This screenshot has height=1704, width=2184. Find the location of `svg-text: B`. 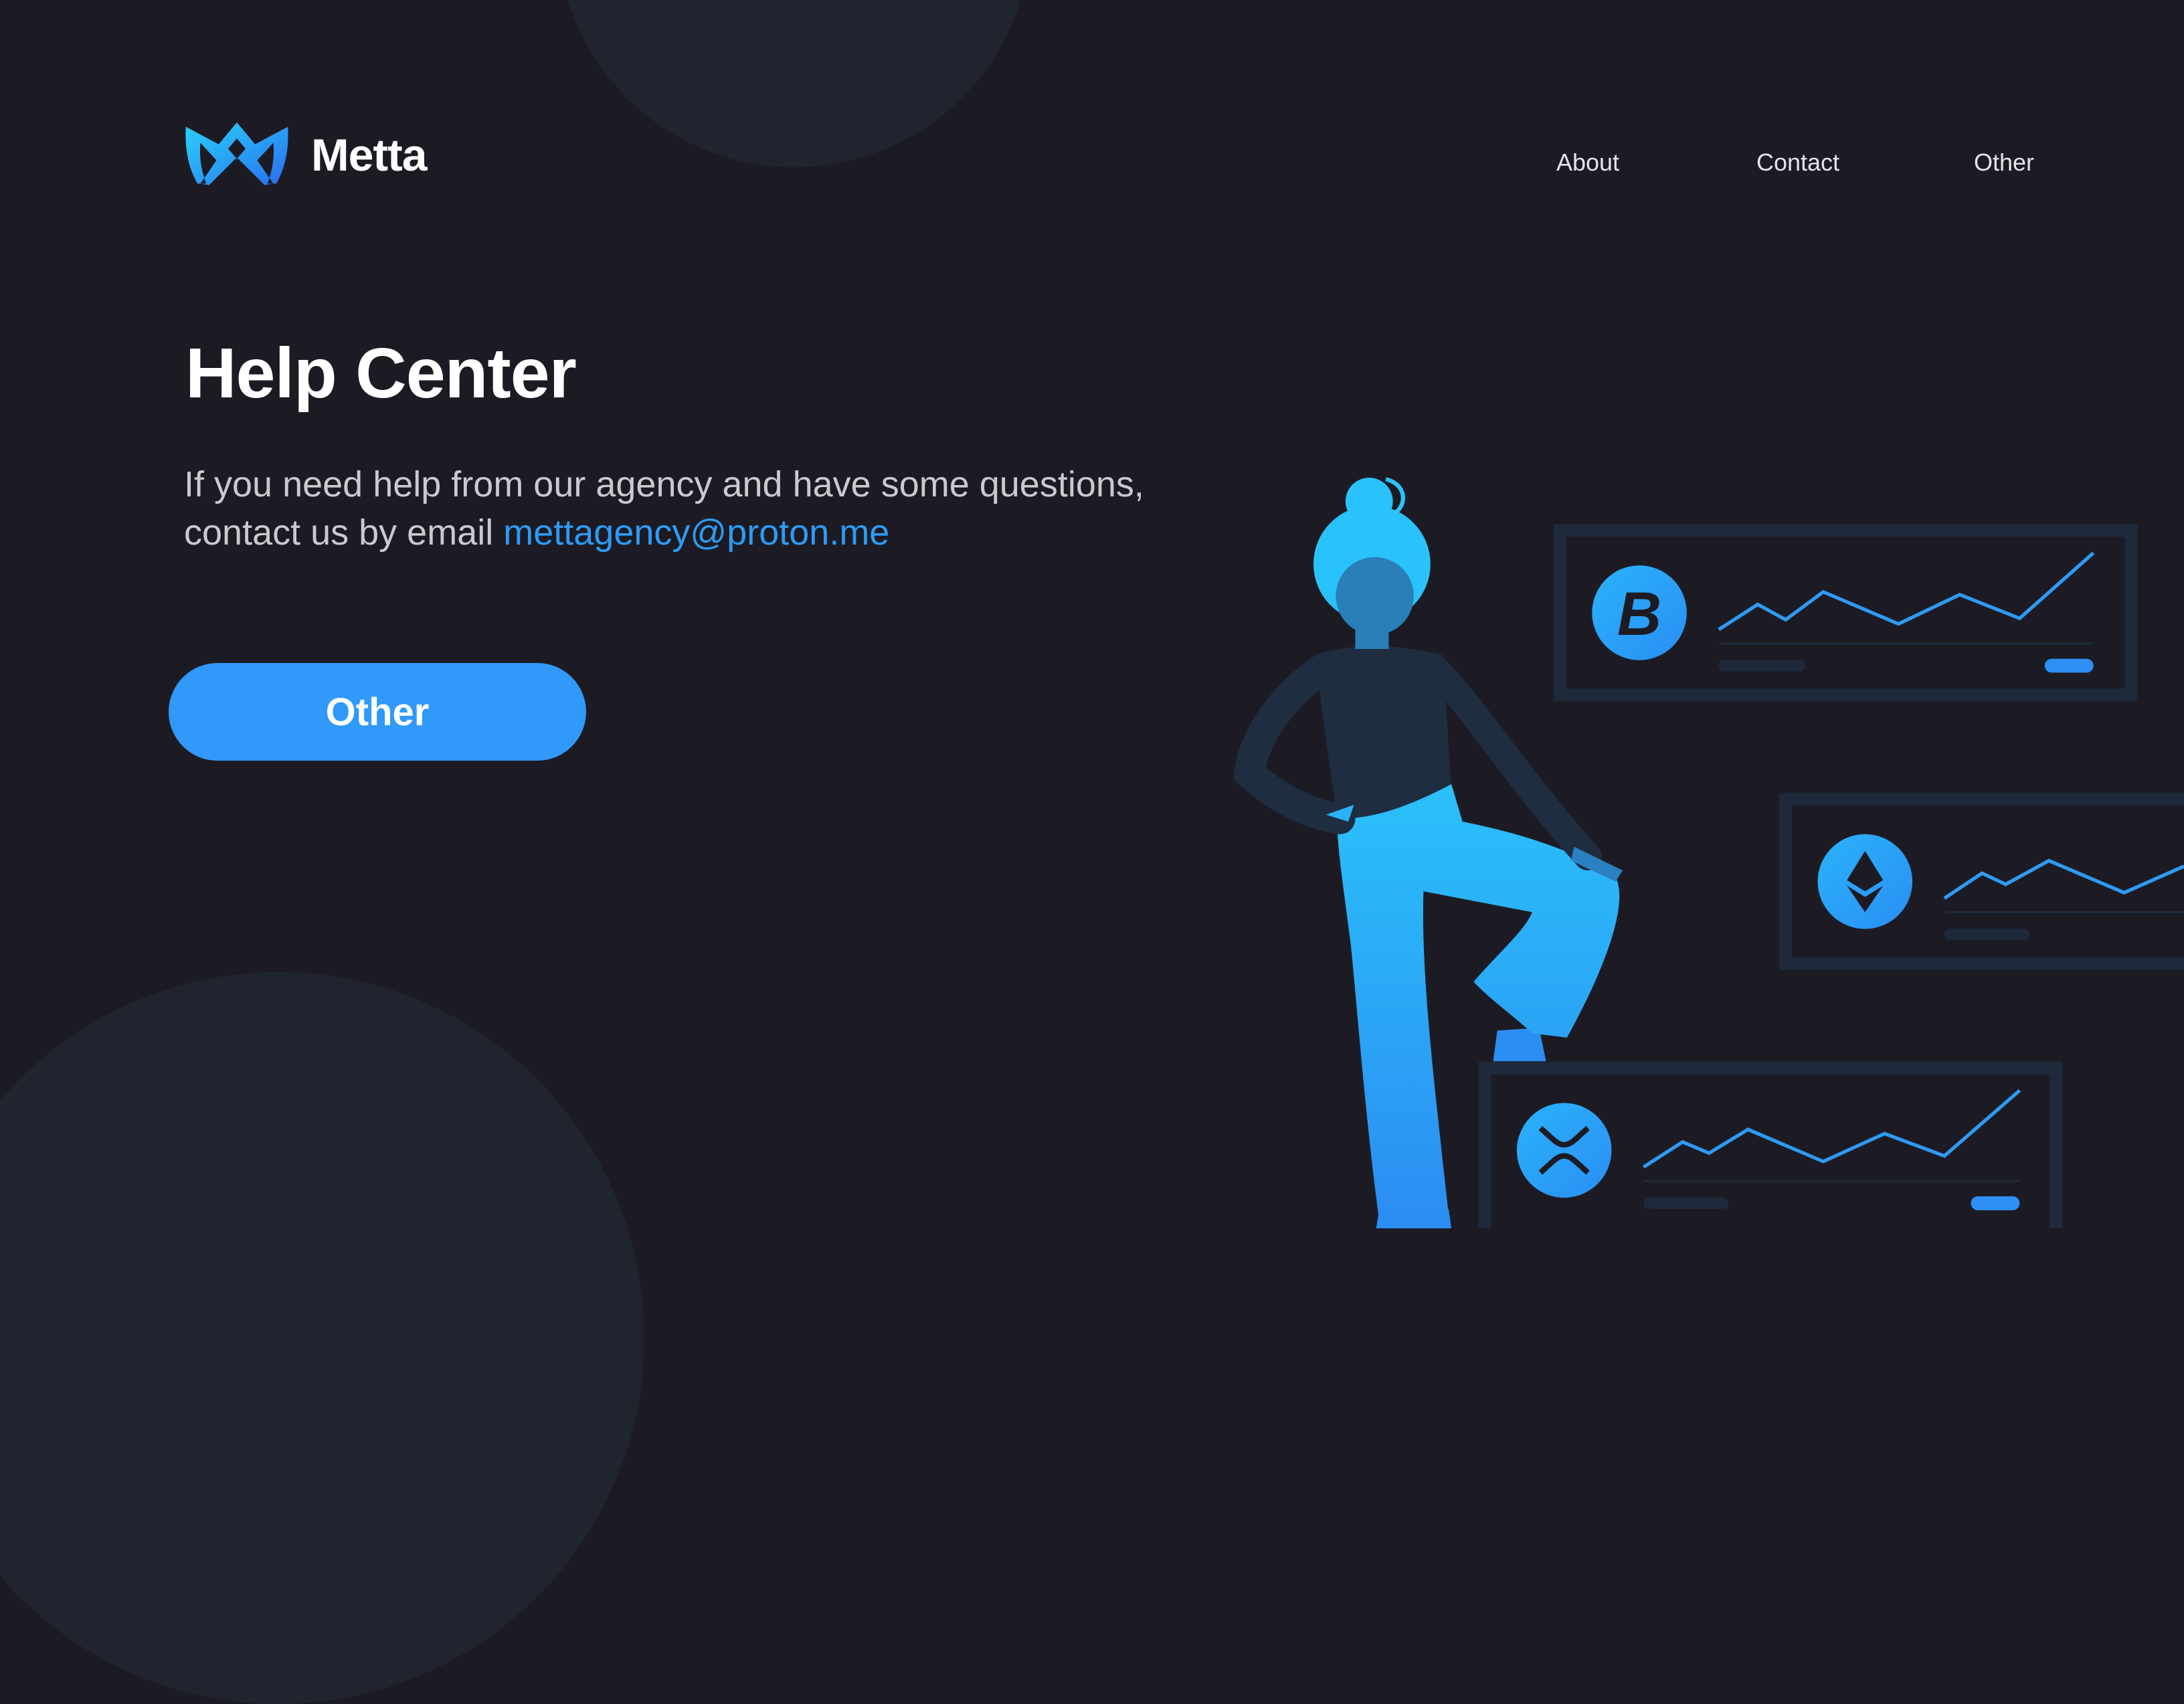

svg-text: B is located at coordinates (1639, 614).